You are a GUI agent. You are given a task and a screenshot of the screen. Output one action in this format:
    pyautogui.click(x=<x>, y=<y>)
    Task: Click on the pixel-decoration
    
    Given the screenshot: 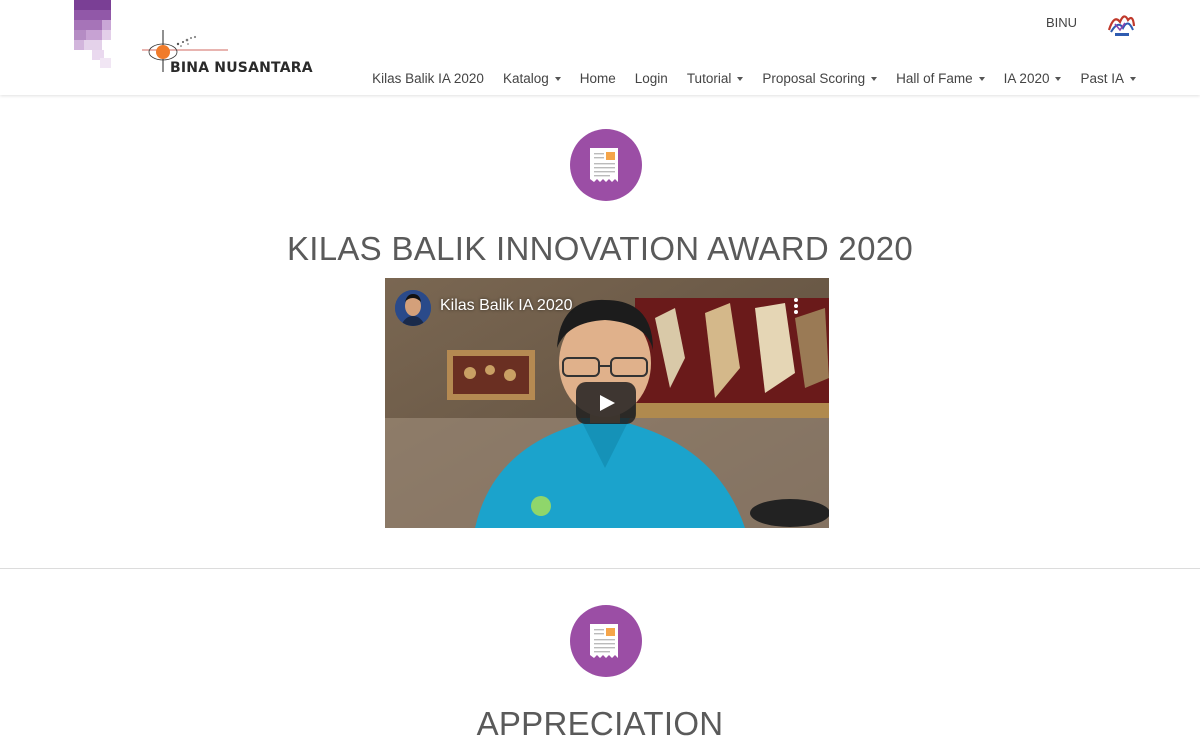 What is the action you would take?
    pyautogui.click(x=92, y=34)
    